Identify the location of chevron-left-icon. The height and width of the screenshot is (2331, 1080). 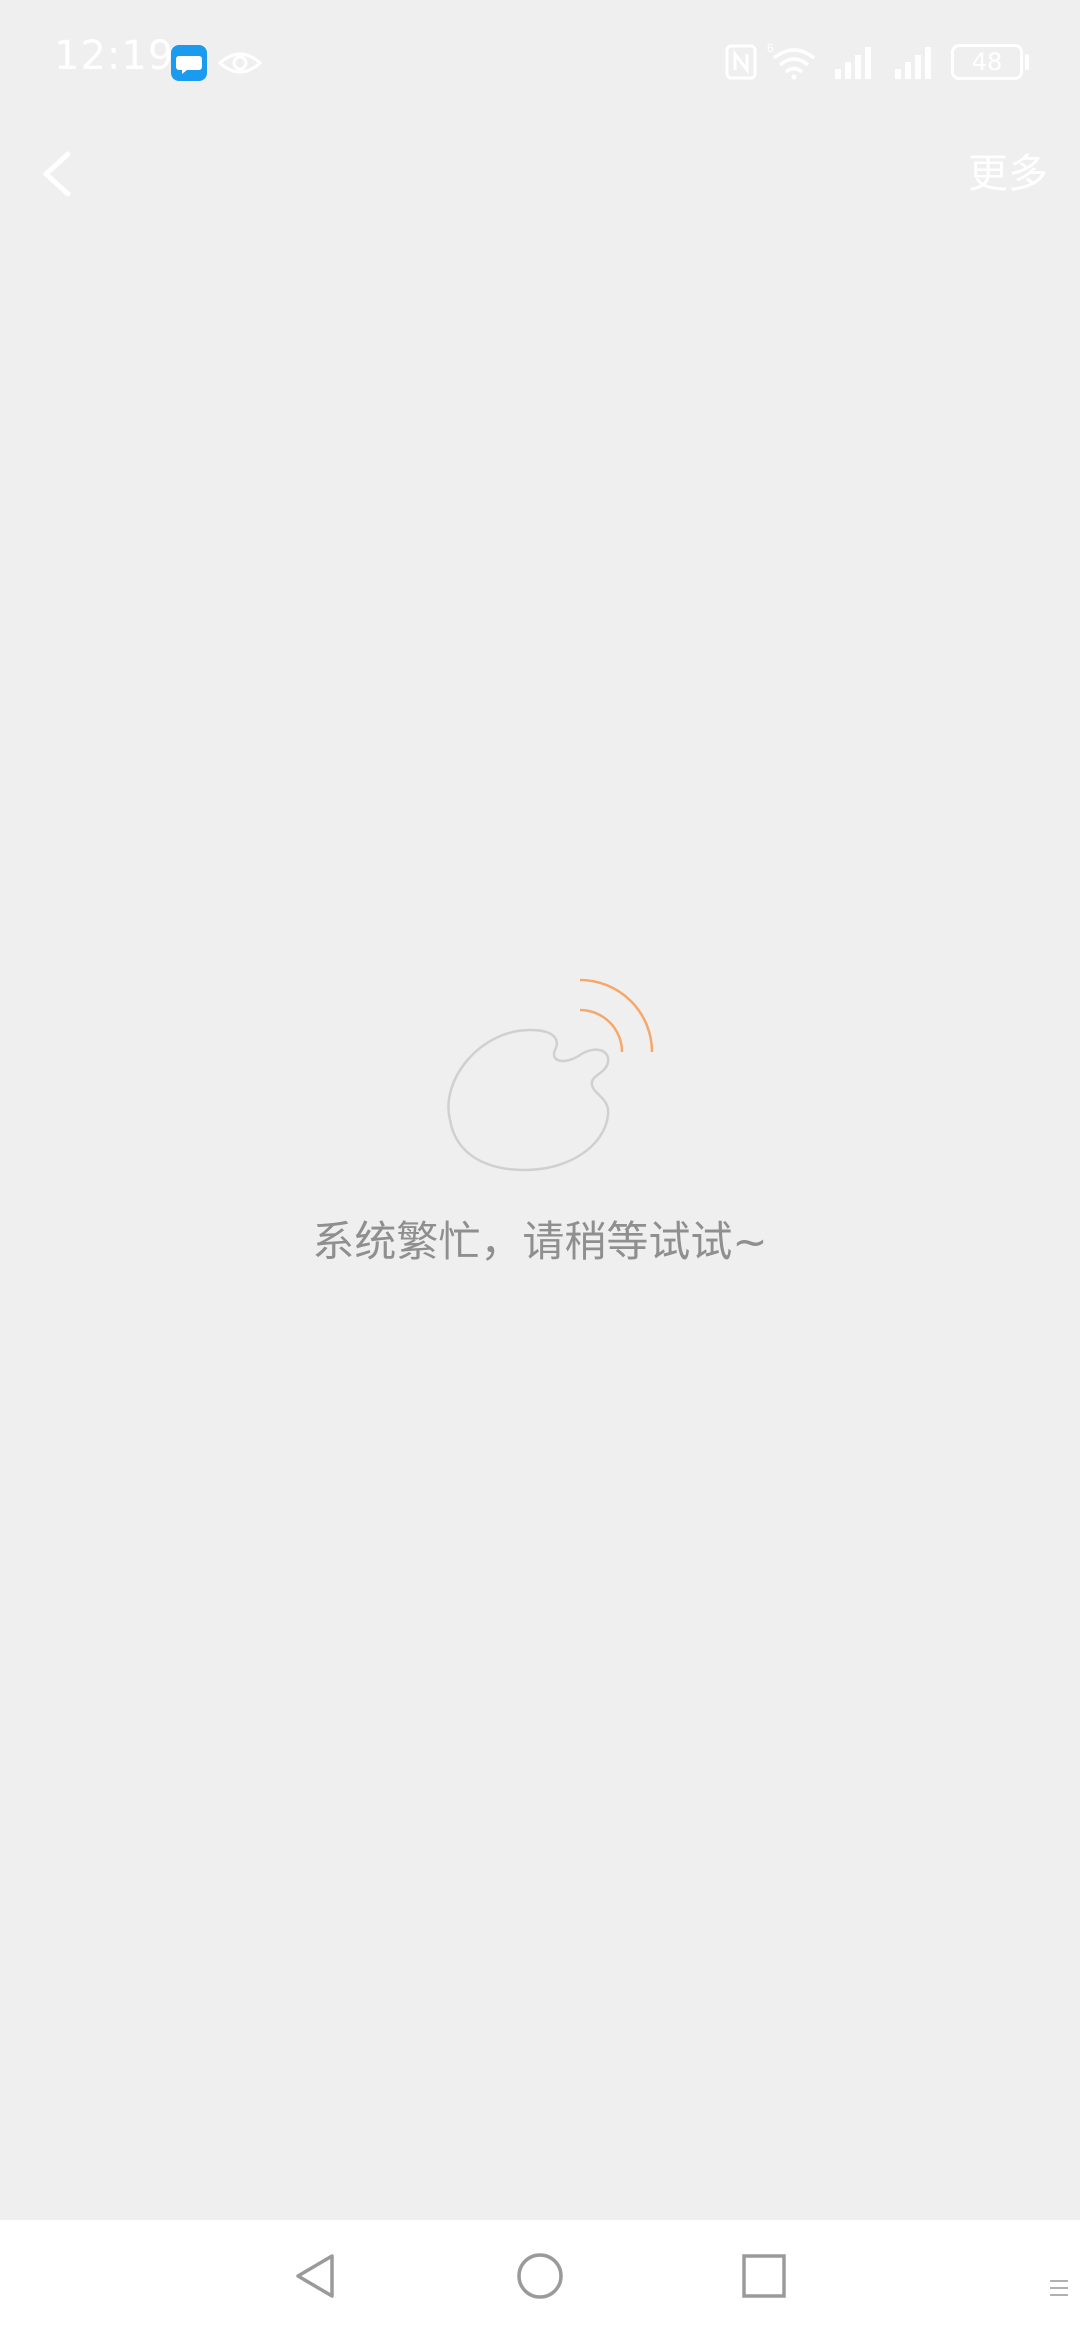
(57, 174).